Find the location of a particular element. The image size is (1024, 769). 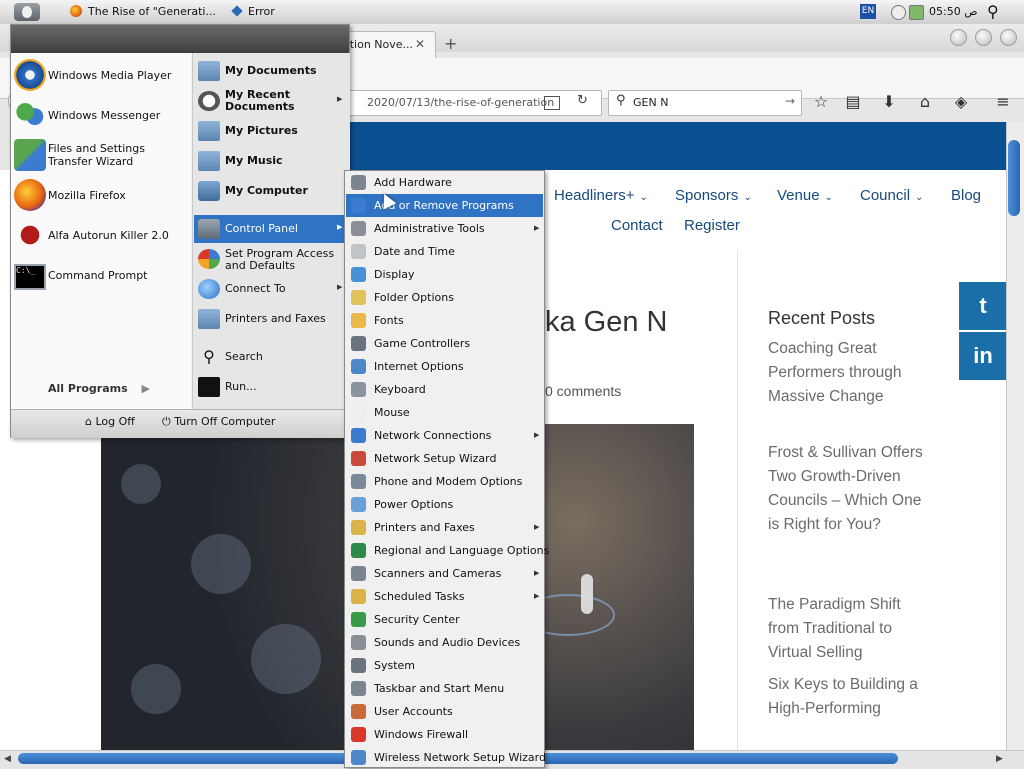

start-item-my-music: My Music is located at coordinates (270, 161).